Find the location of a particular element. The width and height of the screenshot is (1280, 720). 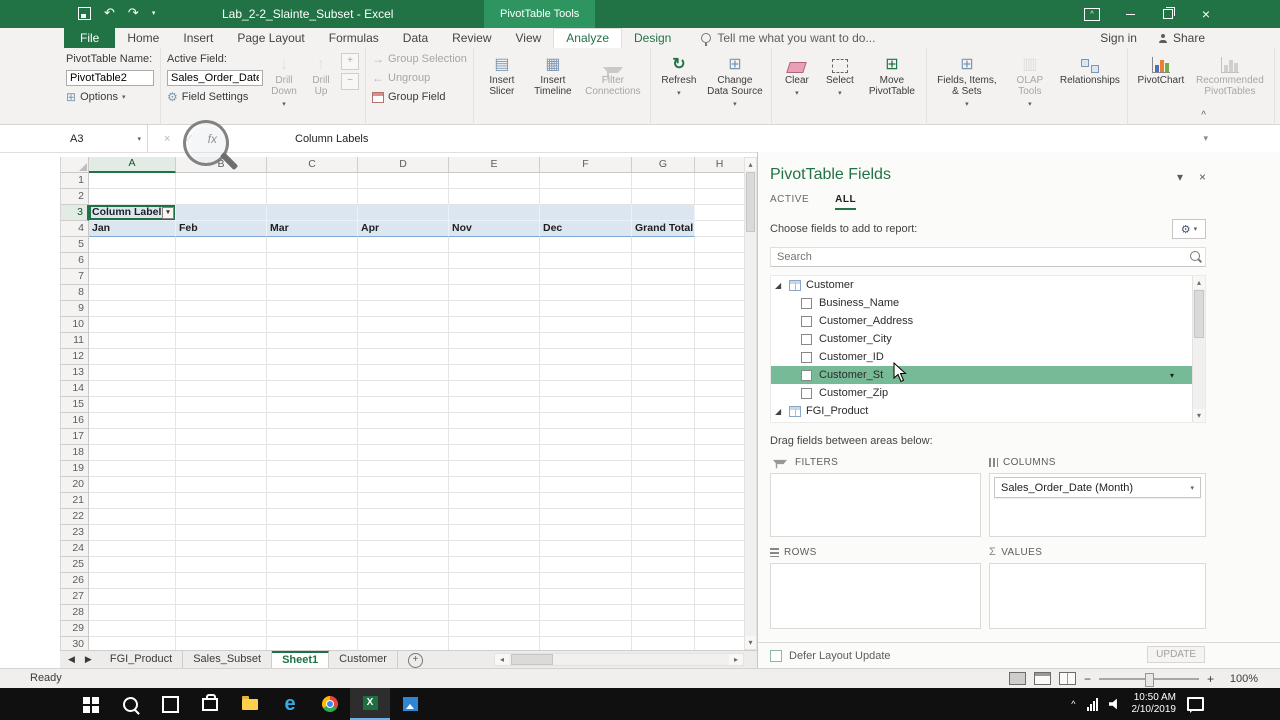

row-header-19: 19 is located at coordinates (75, 469).